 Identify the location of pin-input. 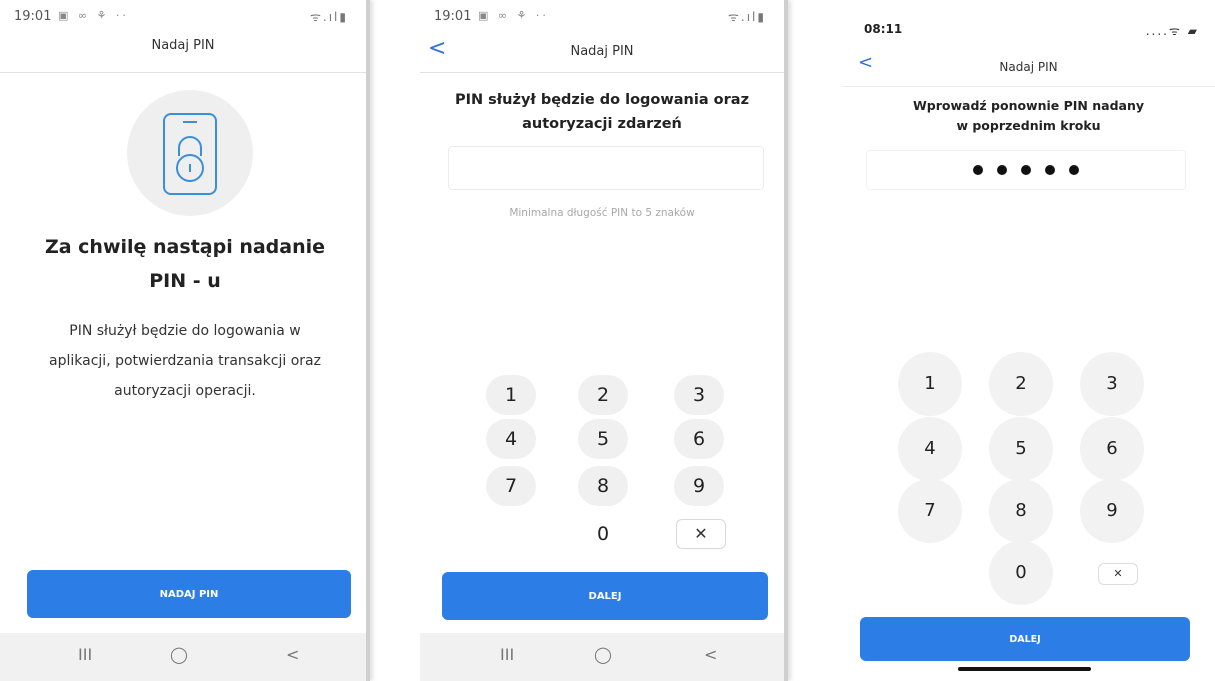
(606, 168).